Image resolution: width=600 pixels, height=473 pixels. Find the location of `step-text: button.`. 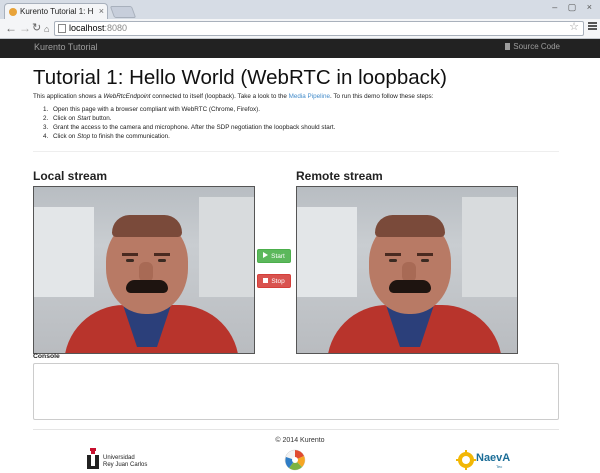

step-text: button. is located at coordinates (101, 118).